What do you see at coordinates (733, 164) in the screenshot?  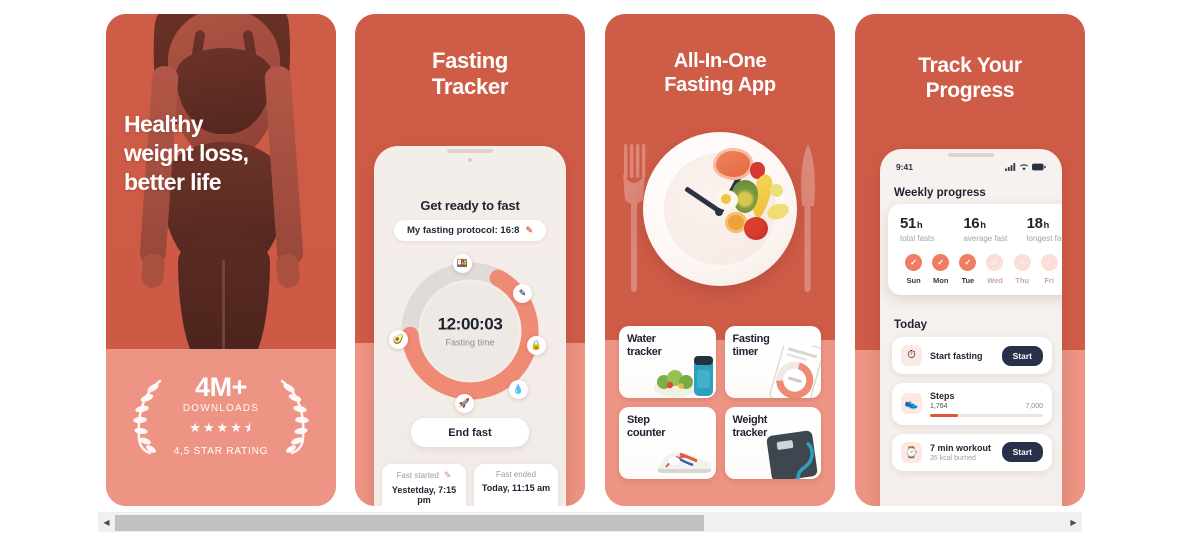 I see `food-salmon` at bounding box center [733, 164].